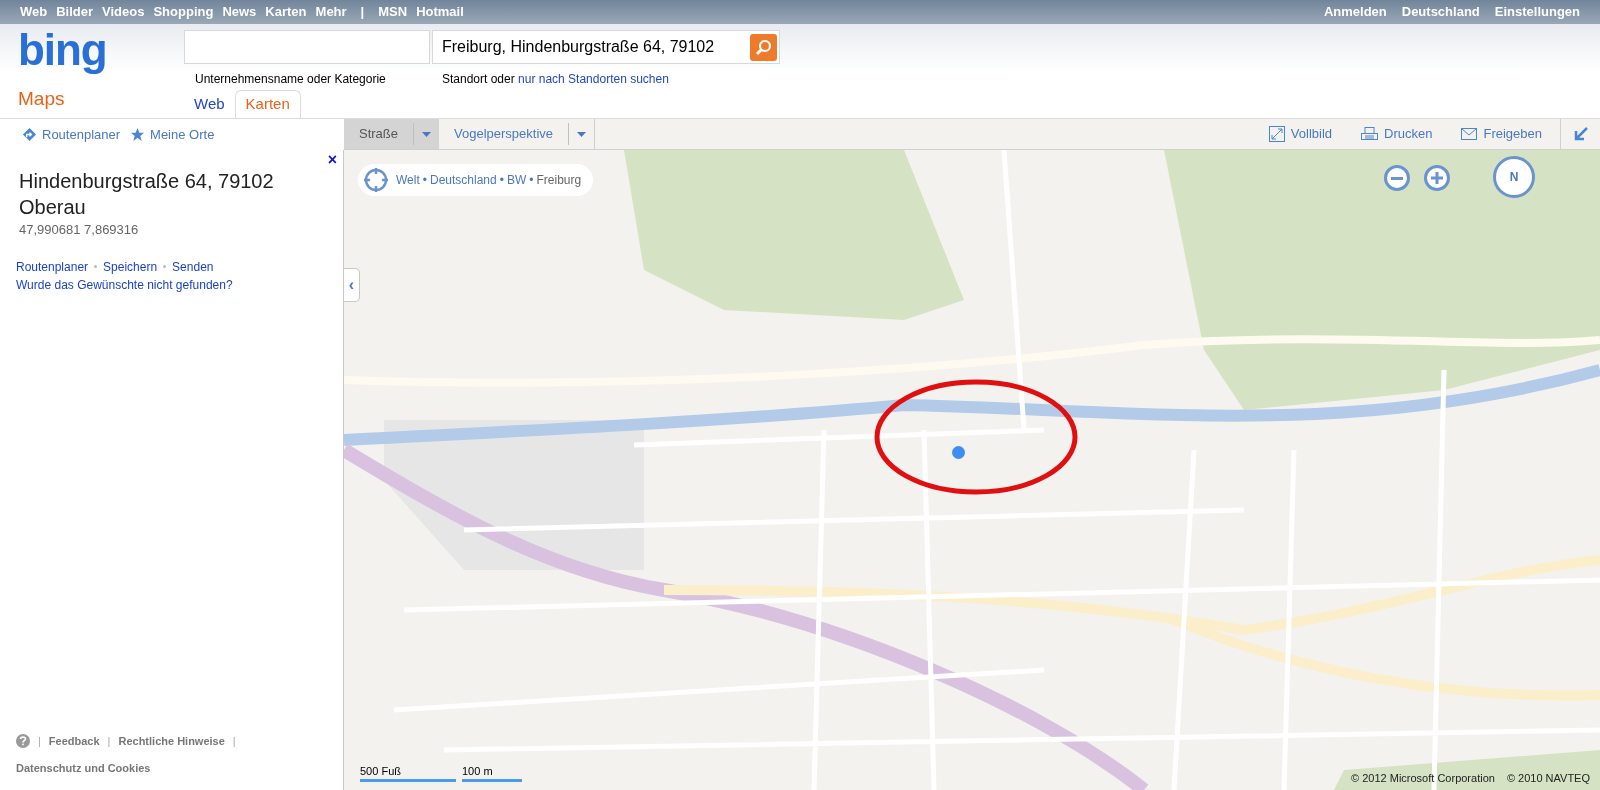  I want to click on arrow-icon, so click(1580, 134).